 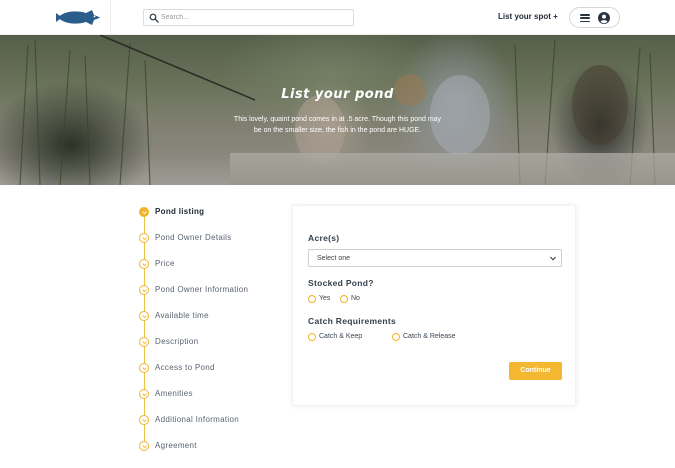 What do you see at coordinates (337, 94) in the screenshot?
I see `hero-title: List your pond` at bounding box center [337, 94].